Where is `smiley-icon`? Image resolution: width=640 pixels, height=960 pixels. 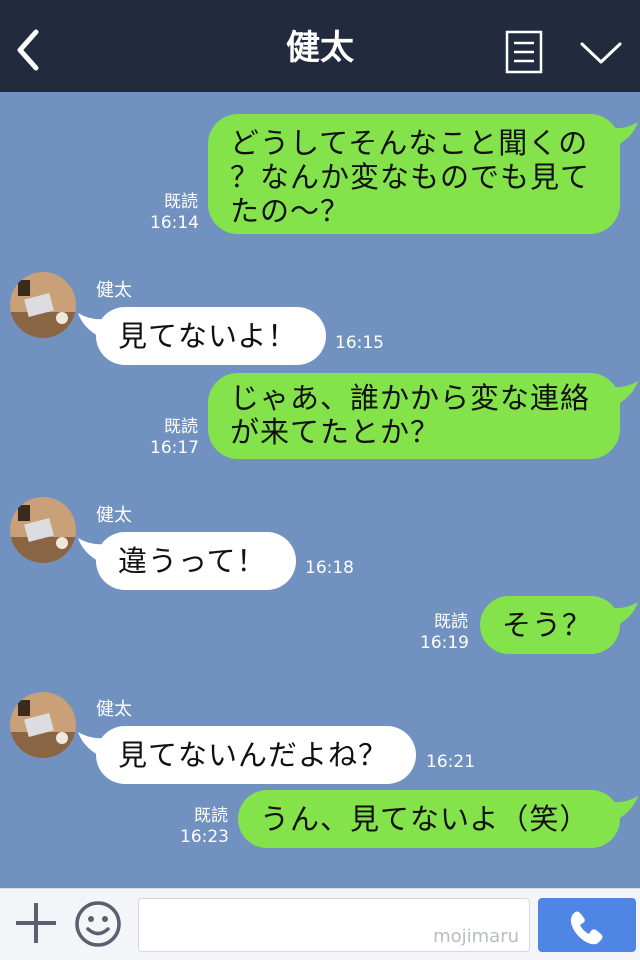 smiley-icon is located at coordinates (98, 924).